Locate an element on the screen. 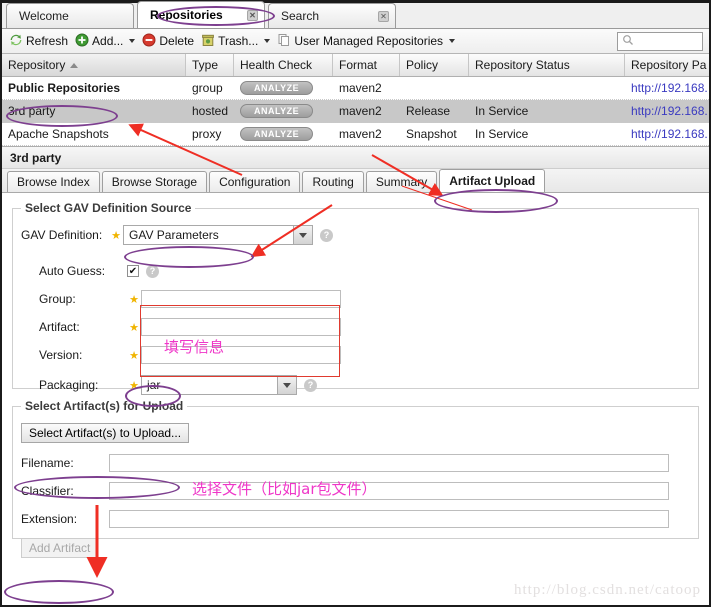 This screenshot has width=711, height=607. column-header-format: Format is located at coordinates (366, 65).